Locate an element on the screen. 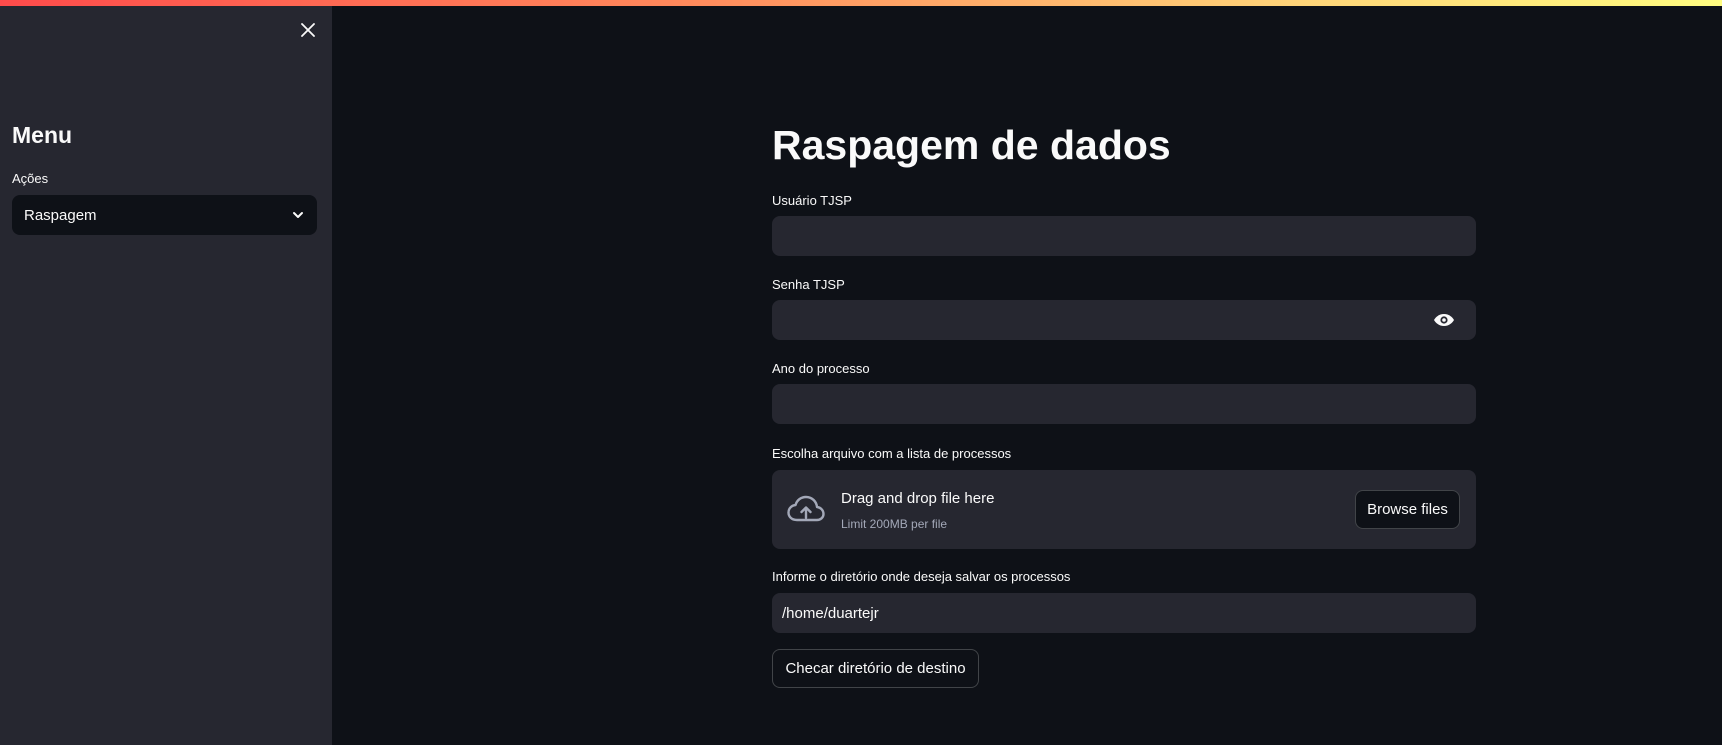  user-input is located at coordinates (1124, 236).